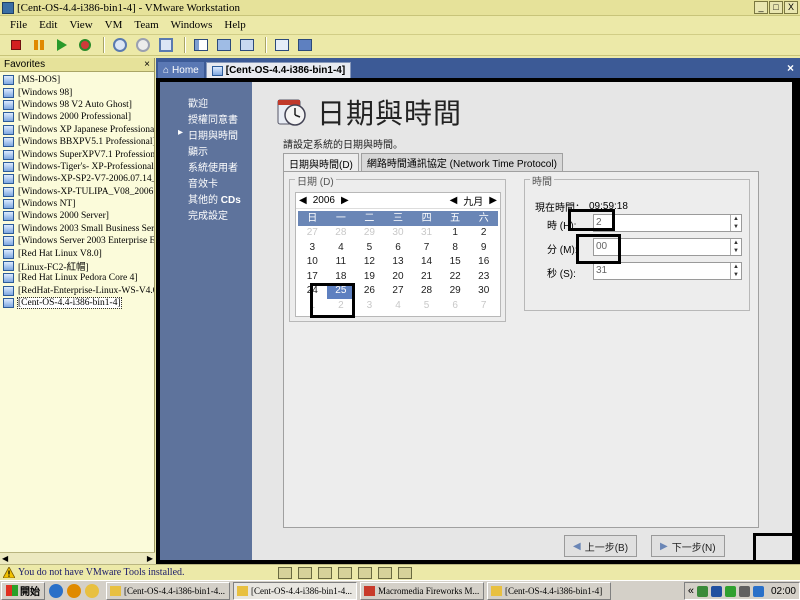 Image resolution: width=800 pixels, height=600 pixels. Describe the element at coordinates (77, 130) in the screenshot. I see `favorites-item: [Windows XP Japanese Professional` at that location.